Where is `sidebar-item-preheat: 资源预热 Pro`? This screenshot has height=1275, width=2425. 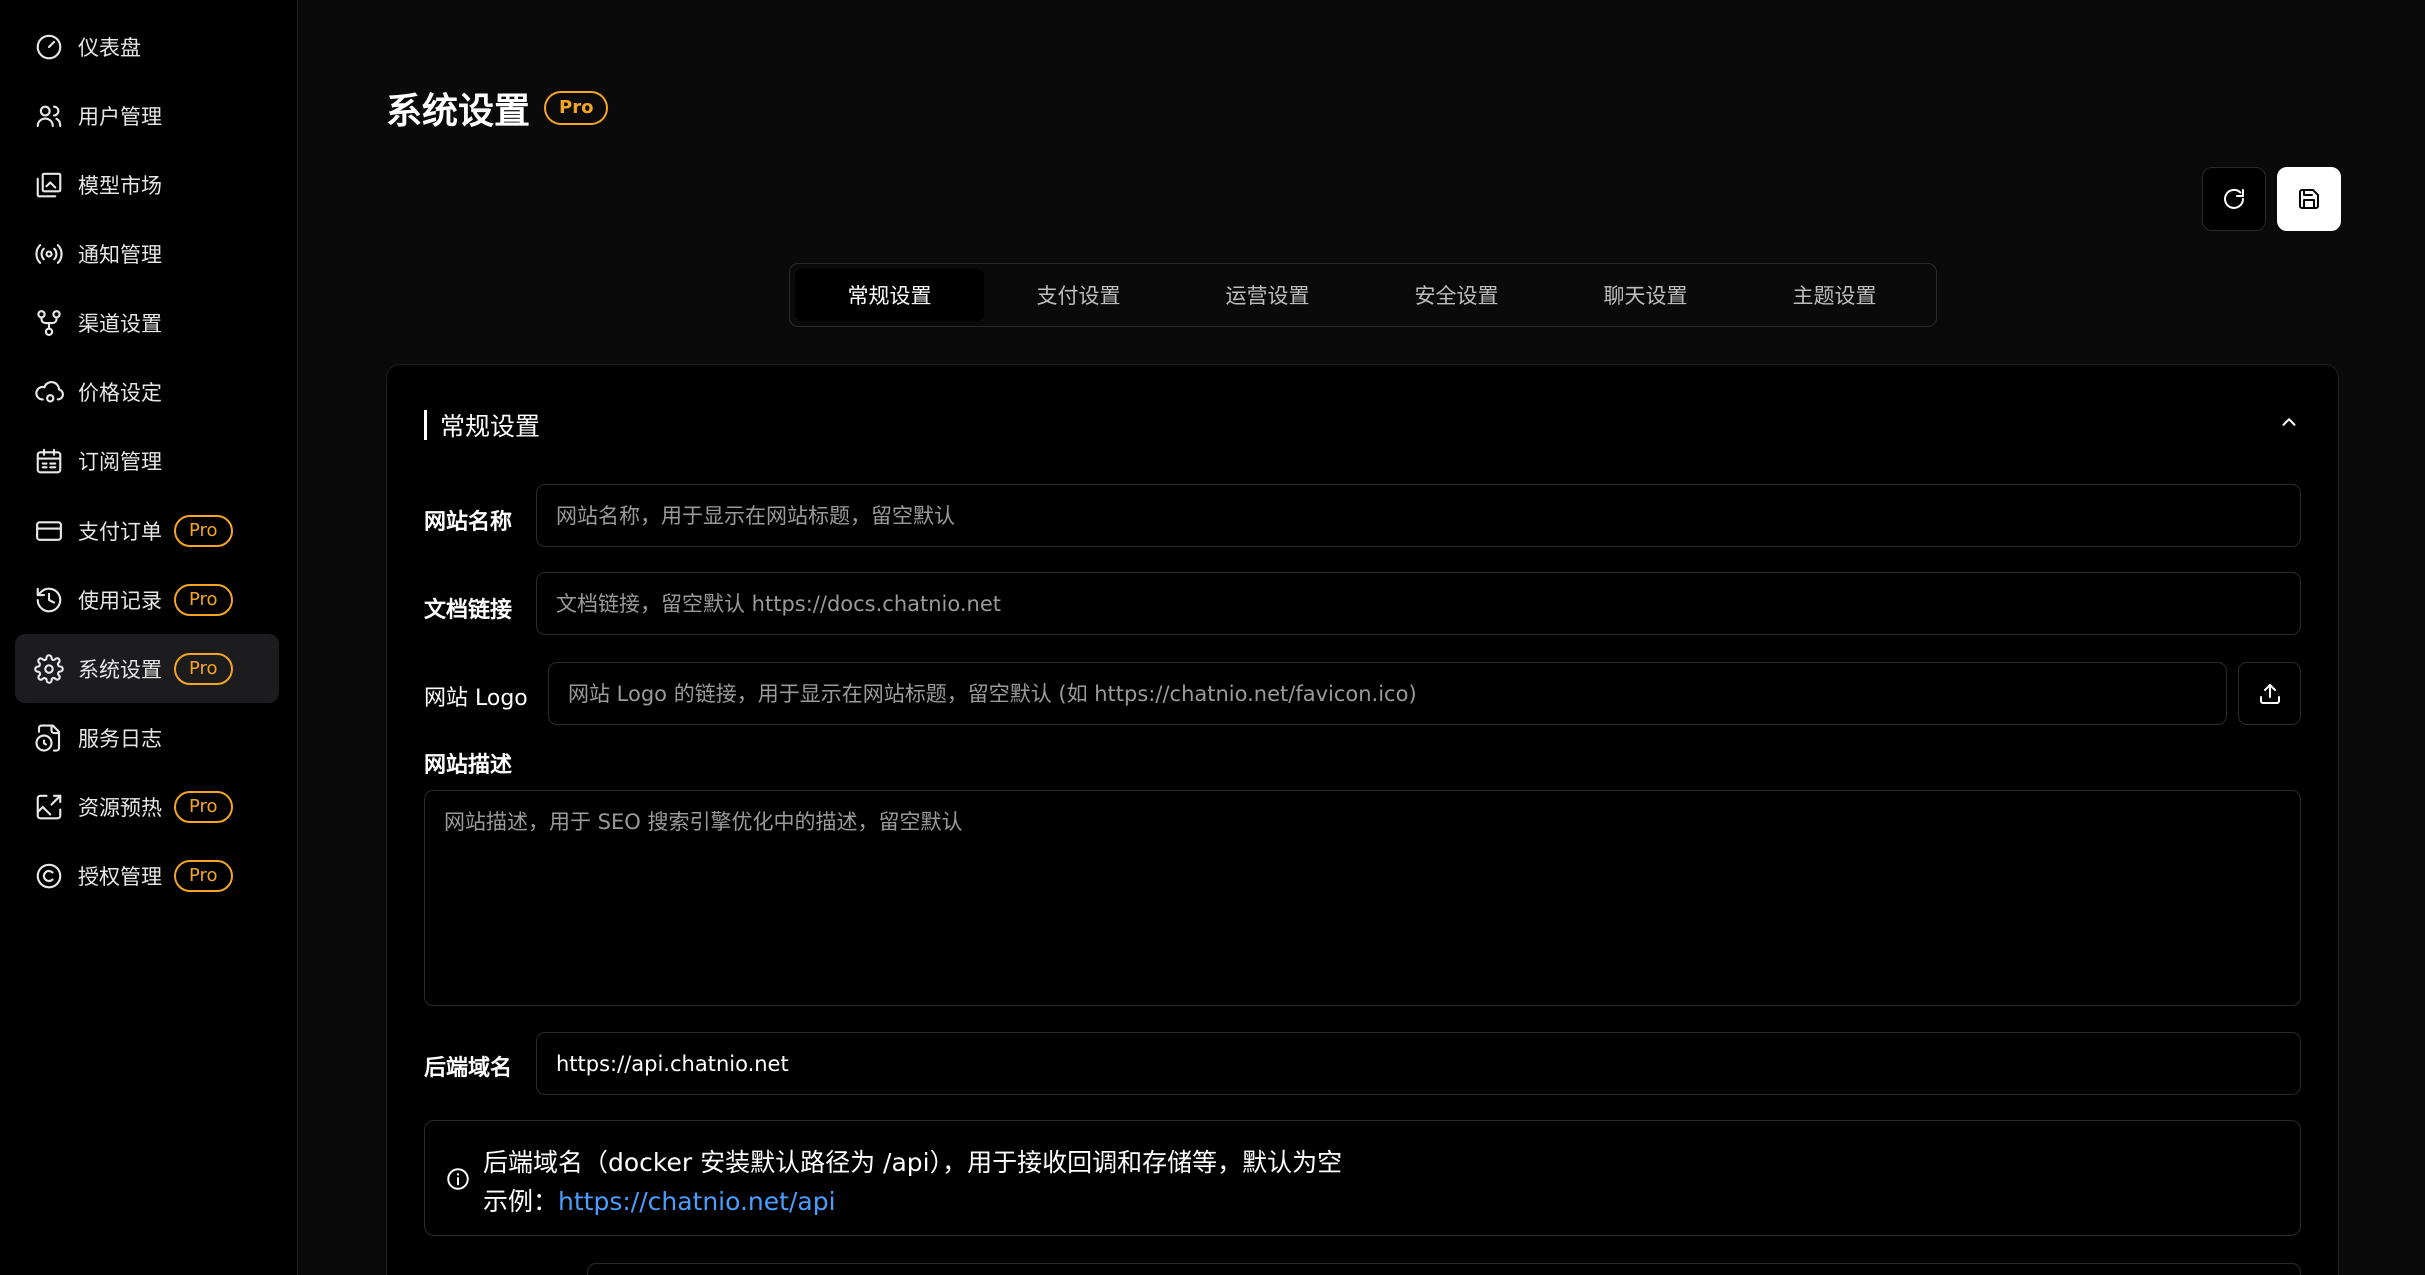
sidebar-item-preheat: 资源预热 Pro is located at coordinates (147, 806).